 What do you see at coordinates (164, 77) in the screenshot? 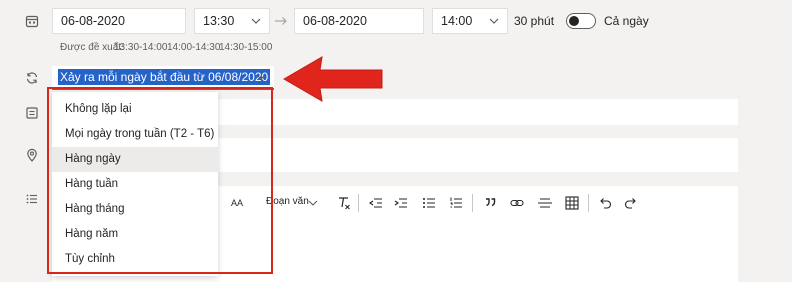
I see `repeat-selected-value: Xảy ra mỗi ngày bắt đầu từ 06/08/2020` at bounding box center [164, 77].